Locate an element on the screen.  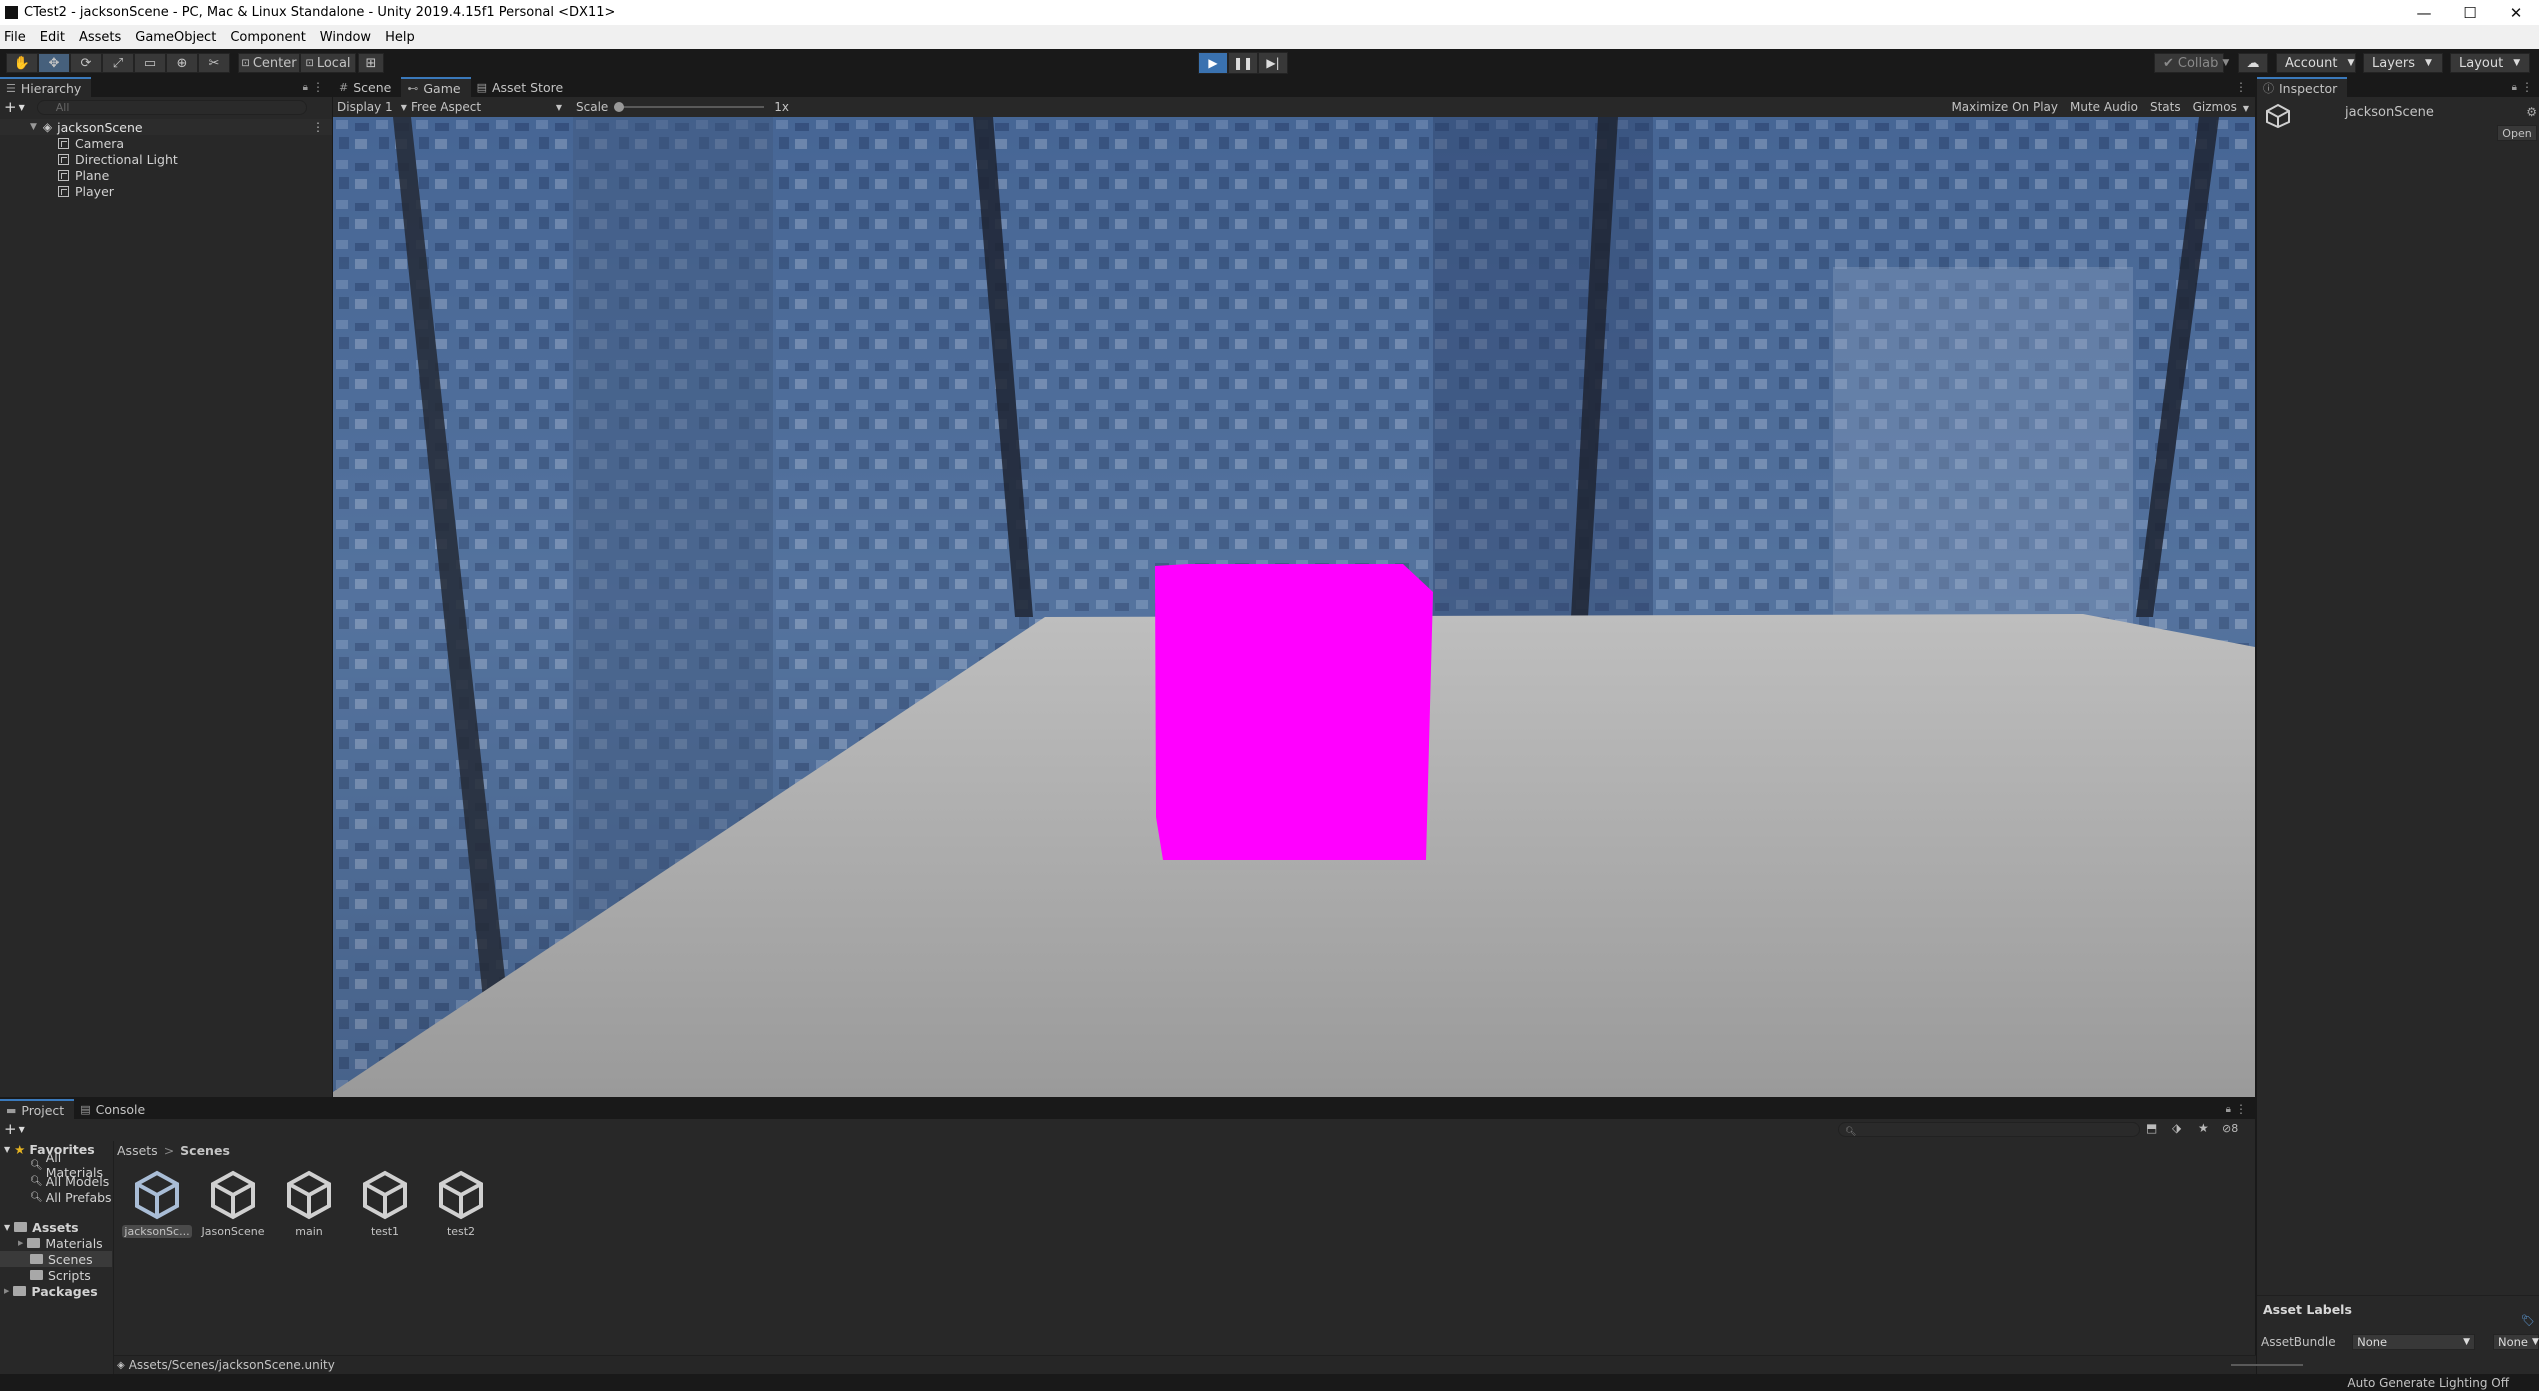
favorite-star-icon: ★ is located at coordinates (2203, 1128).